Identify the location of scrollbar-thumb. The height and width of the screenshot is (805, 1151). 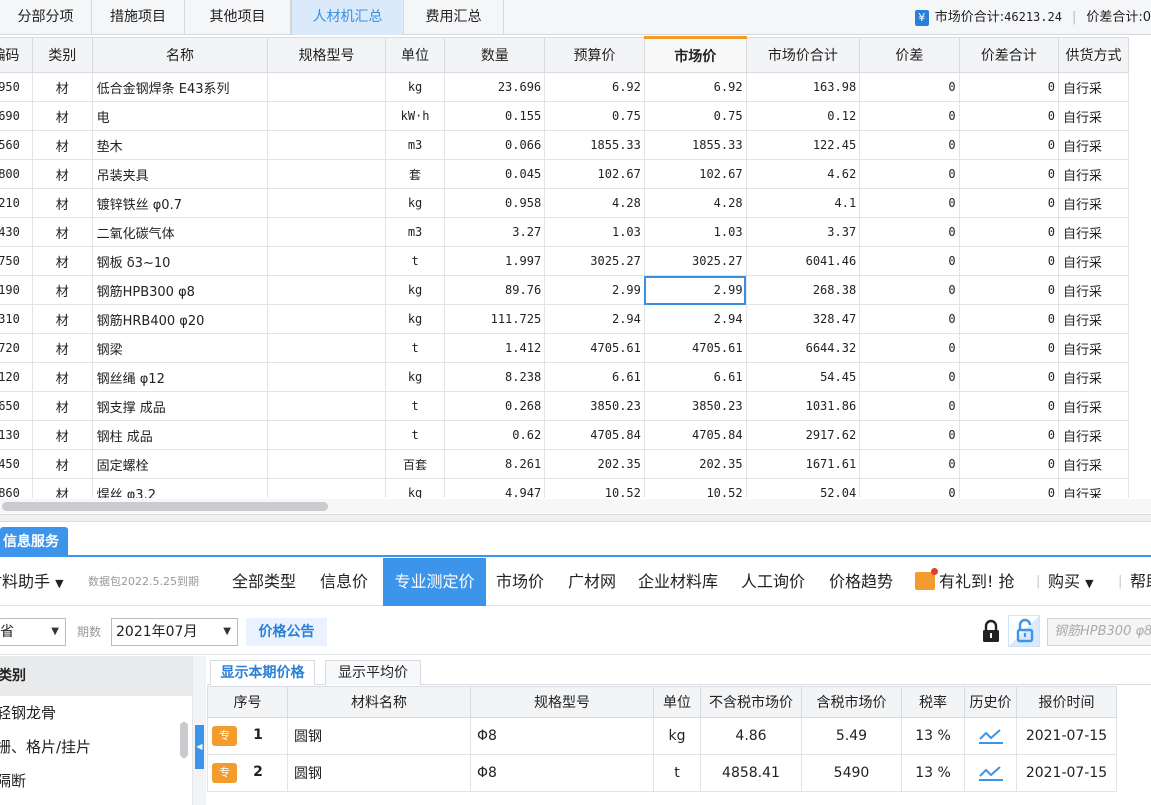
(165, 506).